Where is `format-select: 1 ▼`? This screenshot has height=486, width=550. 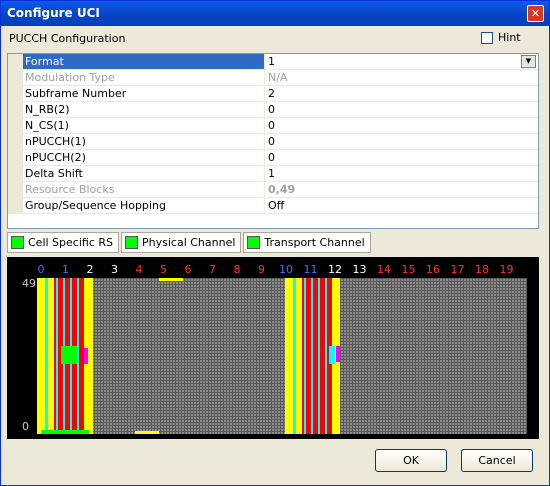
format-select: 1 ▼ is located at coordinates (401, 62).